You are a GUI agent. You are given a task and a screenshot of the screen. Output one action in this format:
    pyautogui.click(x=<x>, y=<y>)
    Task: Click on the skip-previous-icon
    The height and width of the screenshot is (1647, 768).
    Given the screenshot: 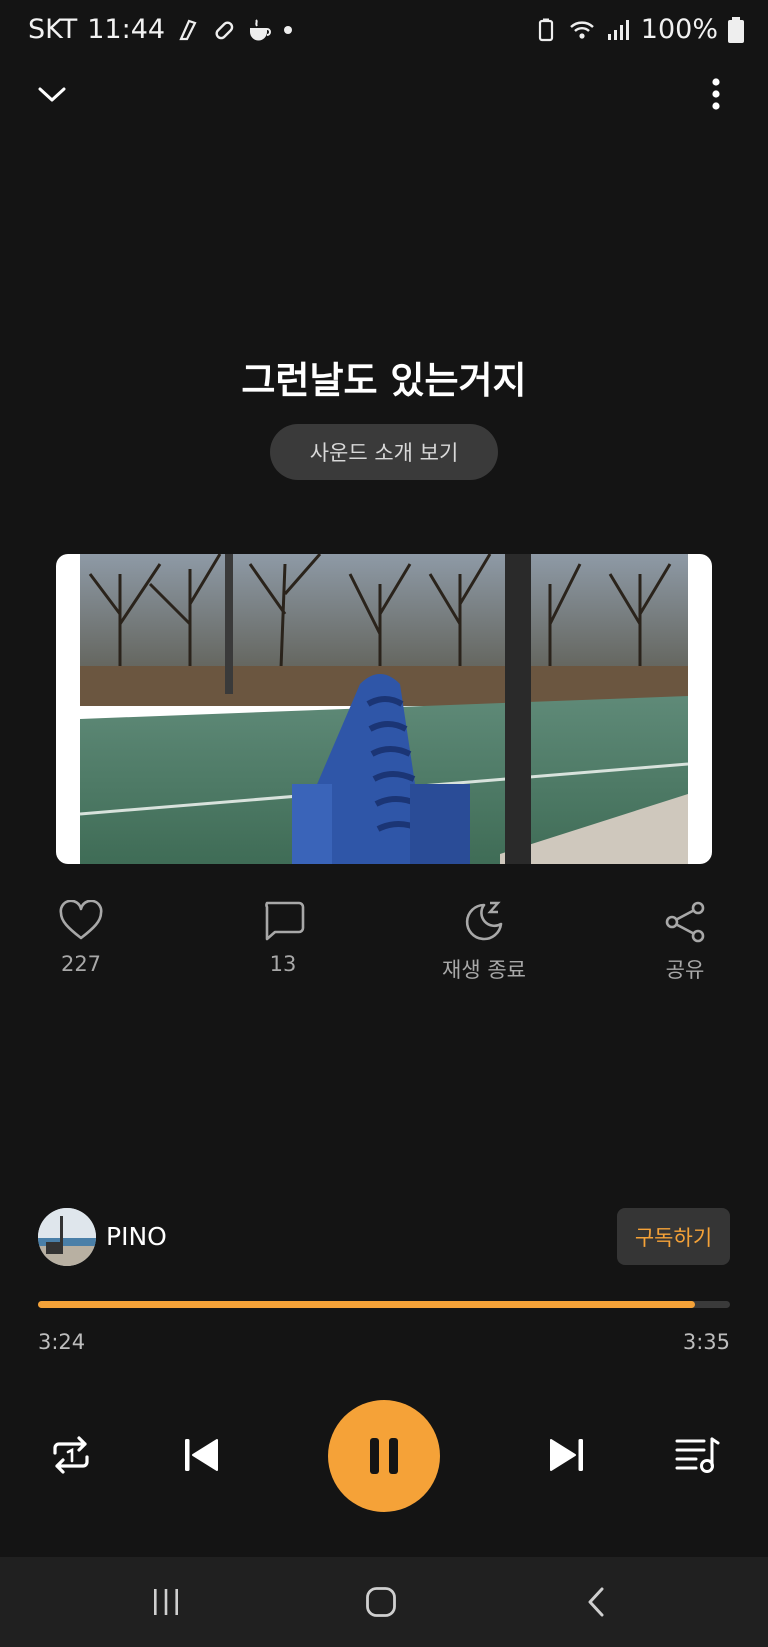 What is the action you would take?
    pyautogui.click(x=201, y=1455)
    